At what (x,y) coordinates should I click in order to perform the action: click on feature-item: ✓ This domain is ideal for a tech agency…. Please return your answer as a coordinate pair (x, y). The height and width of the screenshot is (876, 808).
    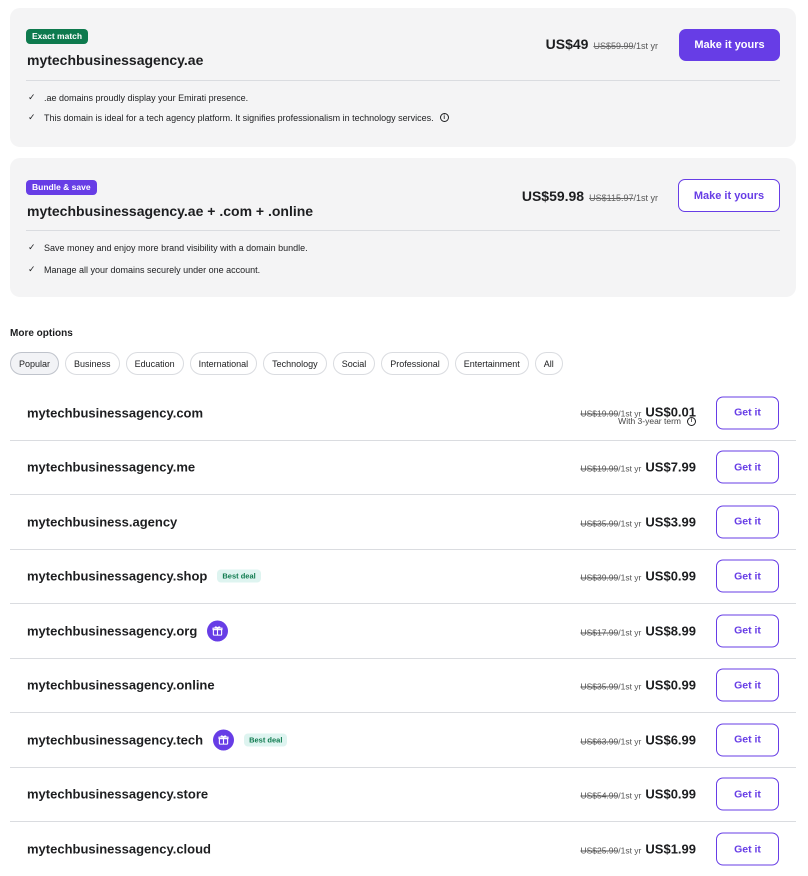
    Looking at the image, I should click on (238, 117).